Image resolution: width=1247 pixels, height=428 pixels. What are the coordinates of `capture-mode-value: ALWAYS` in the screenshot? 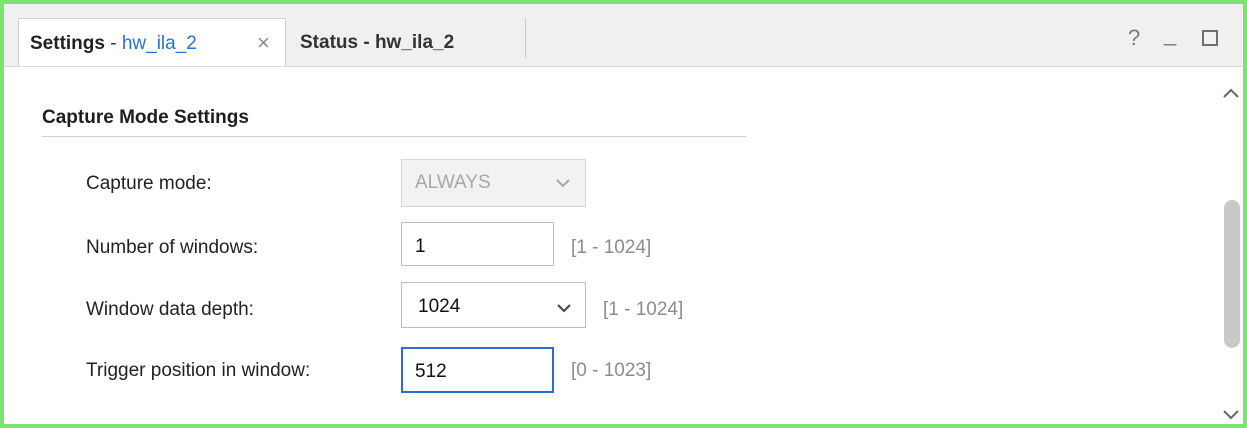 It's located at (453, 182).